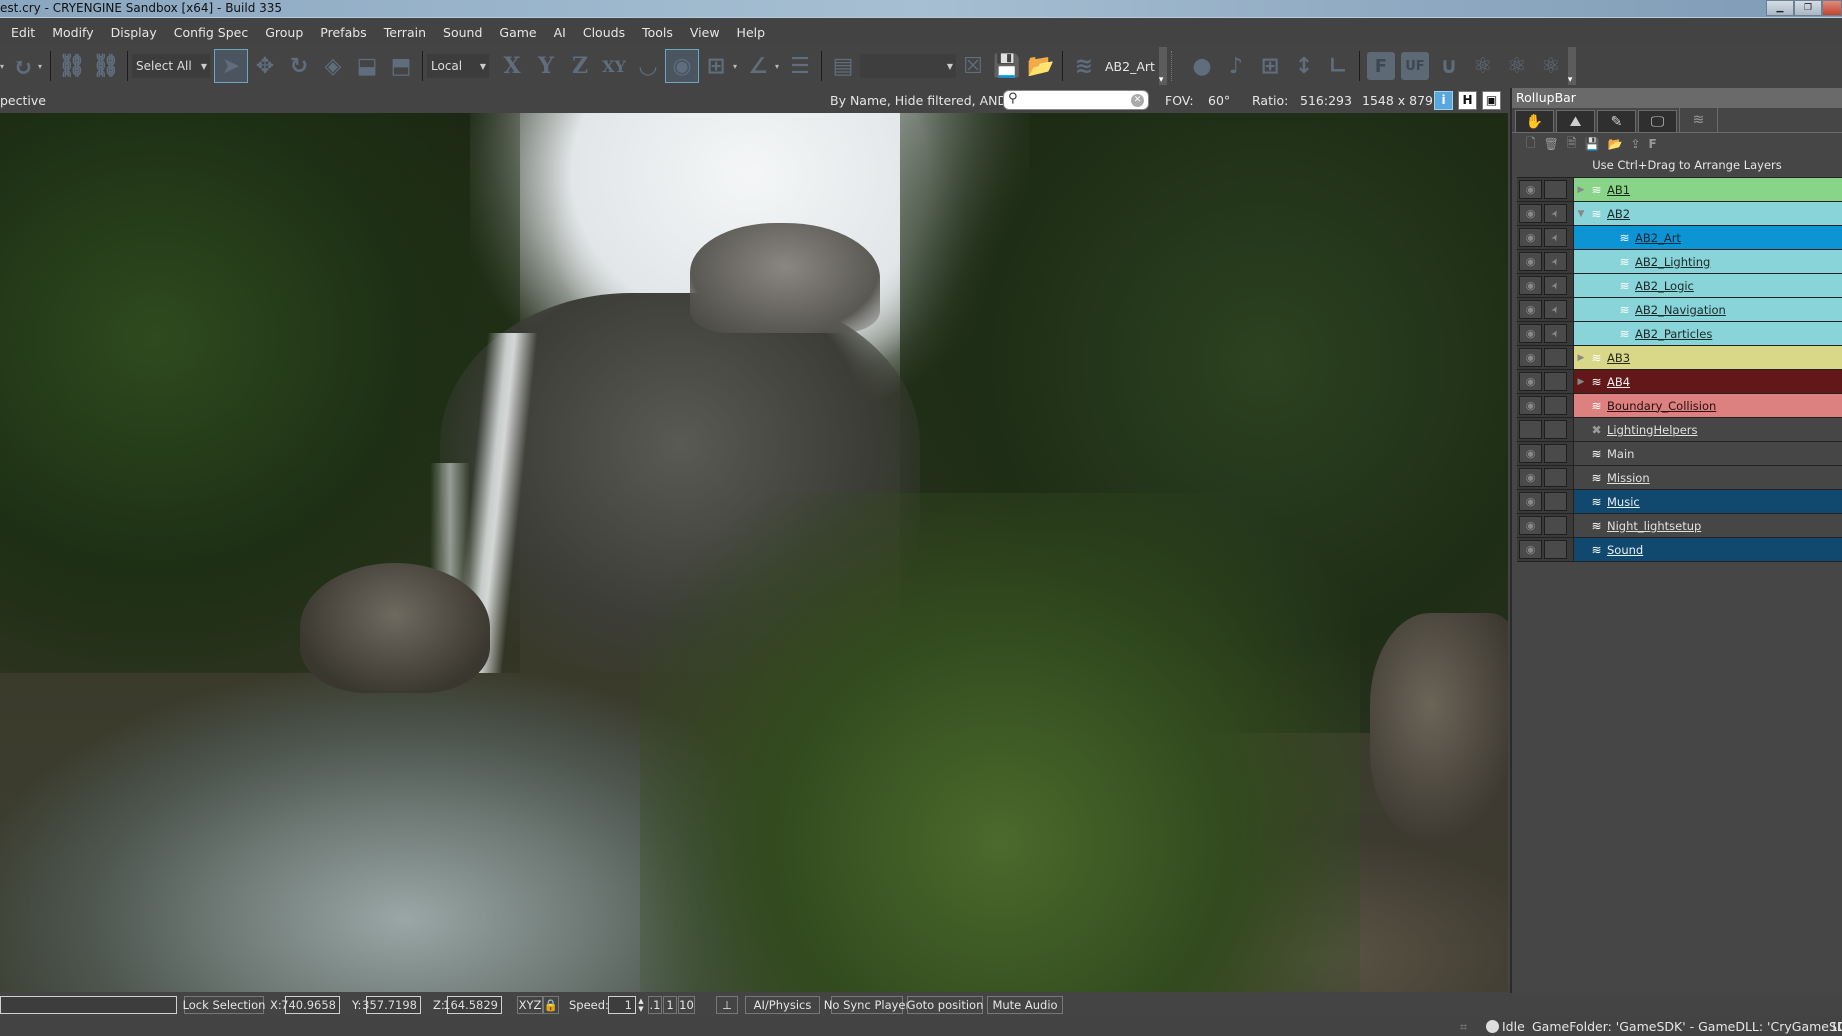 This screenshot has height=1036, width=1842. Describe the element at coordinates (1708, 429) in the screenshot. I see `layer-item: ✖ LightingHelpers` at that location.